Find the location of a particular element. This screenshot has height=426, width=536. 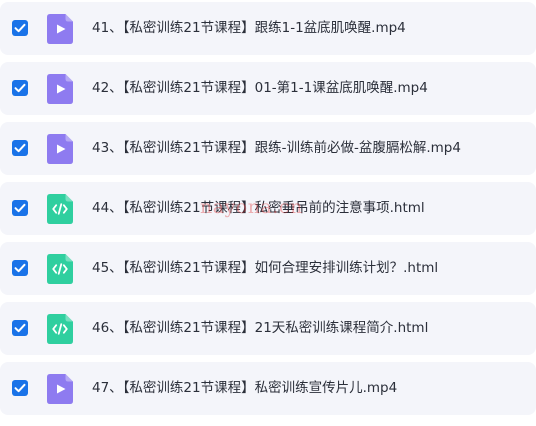

file-index: 44、 is located at coordinates (107, 208).